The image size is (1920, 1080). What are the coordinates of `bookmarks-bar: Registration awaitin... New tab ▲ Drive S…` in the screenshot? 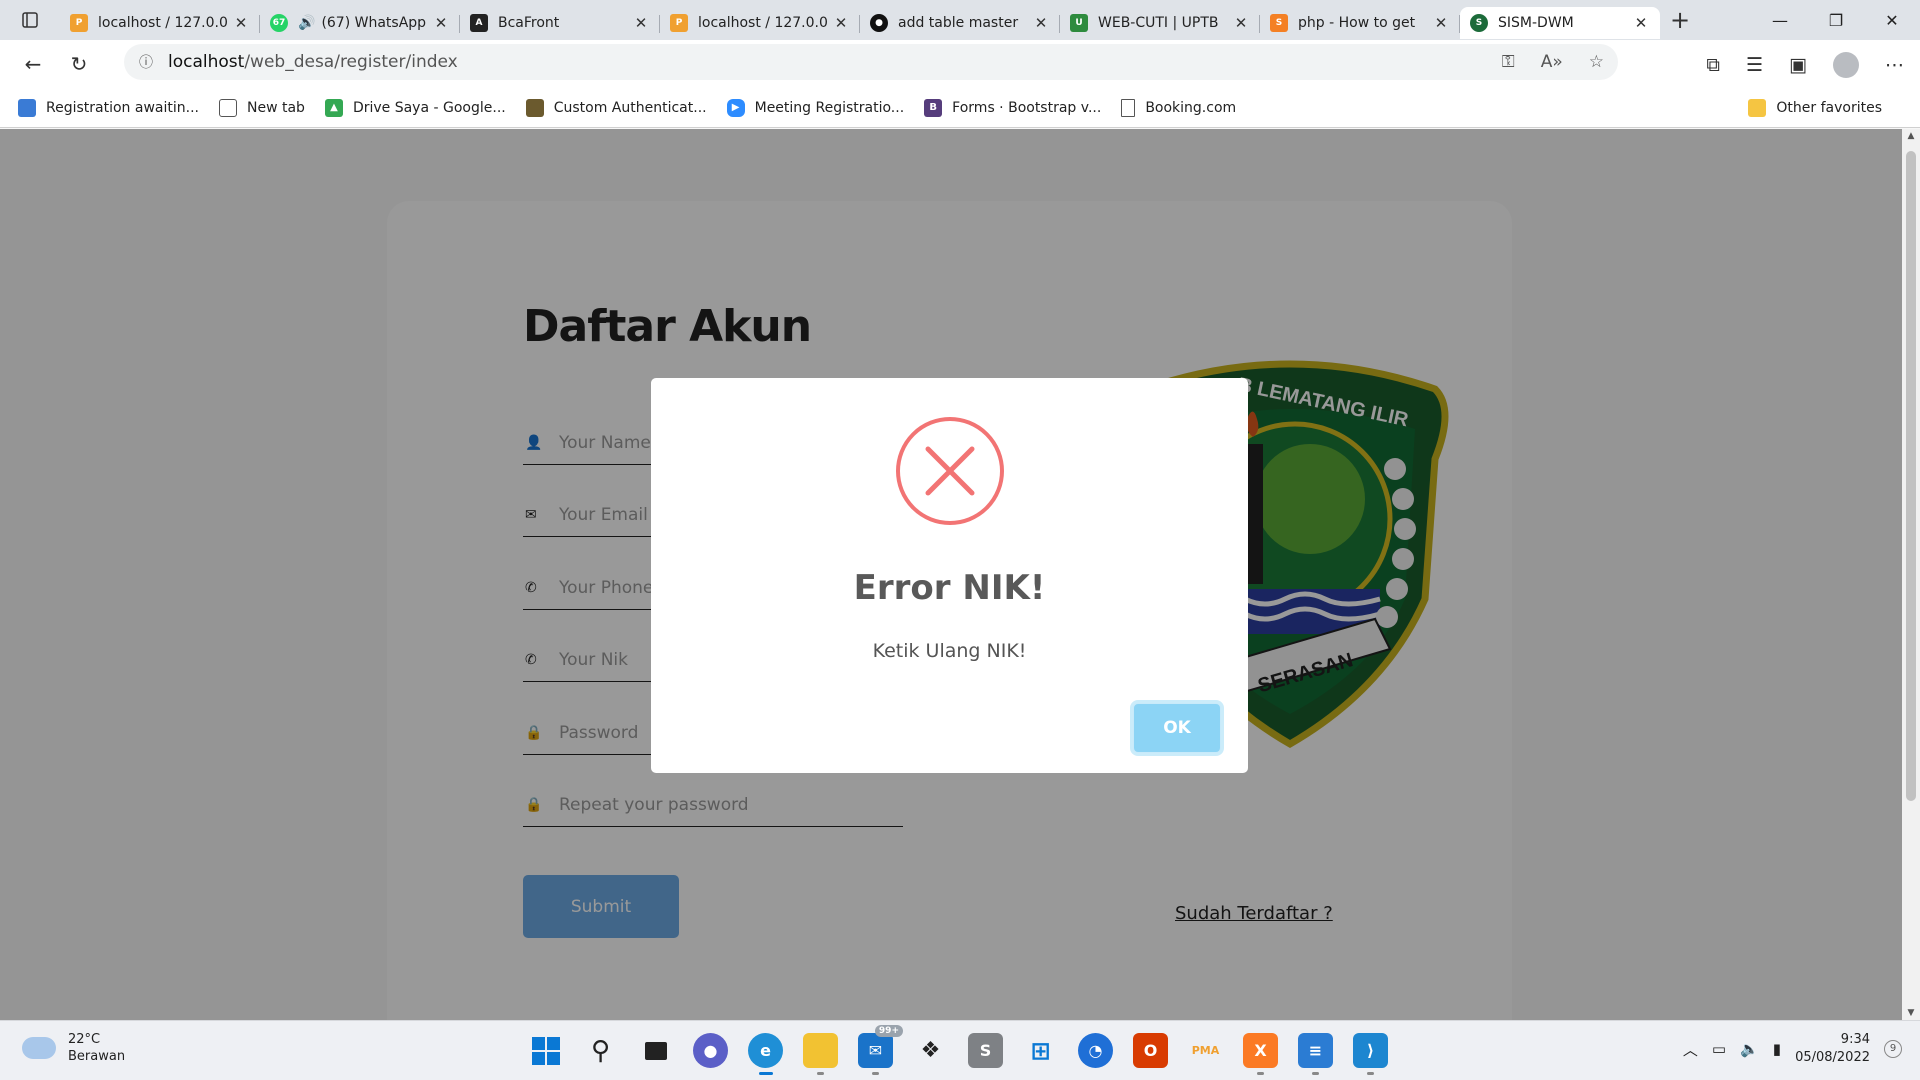 It's located at (960, 108).